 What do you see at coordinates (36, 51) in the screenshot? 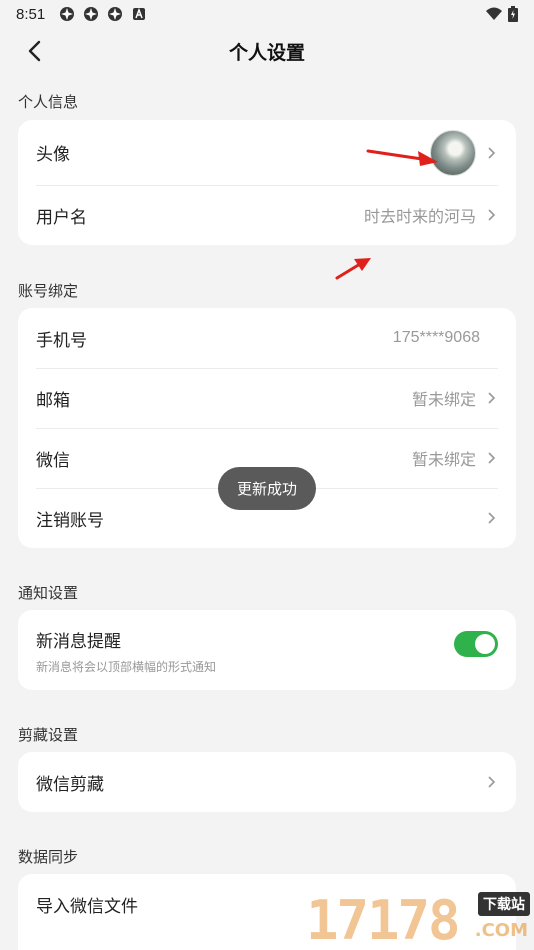
I see `chevron-left-icon` at bounding box center [36, 51].